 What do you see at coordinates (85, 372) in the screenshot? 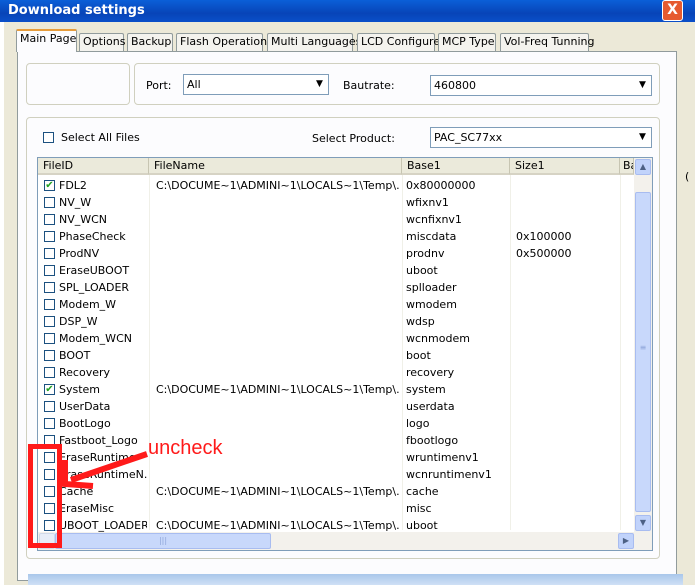
I see `cell-fileid: Recovery` at bounding box center [85, 372].